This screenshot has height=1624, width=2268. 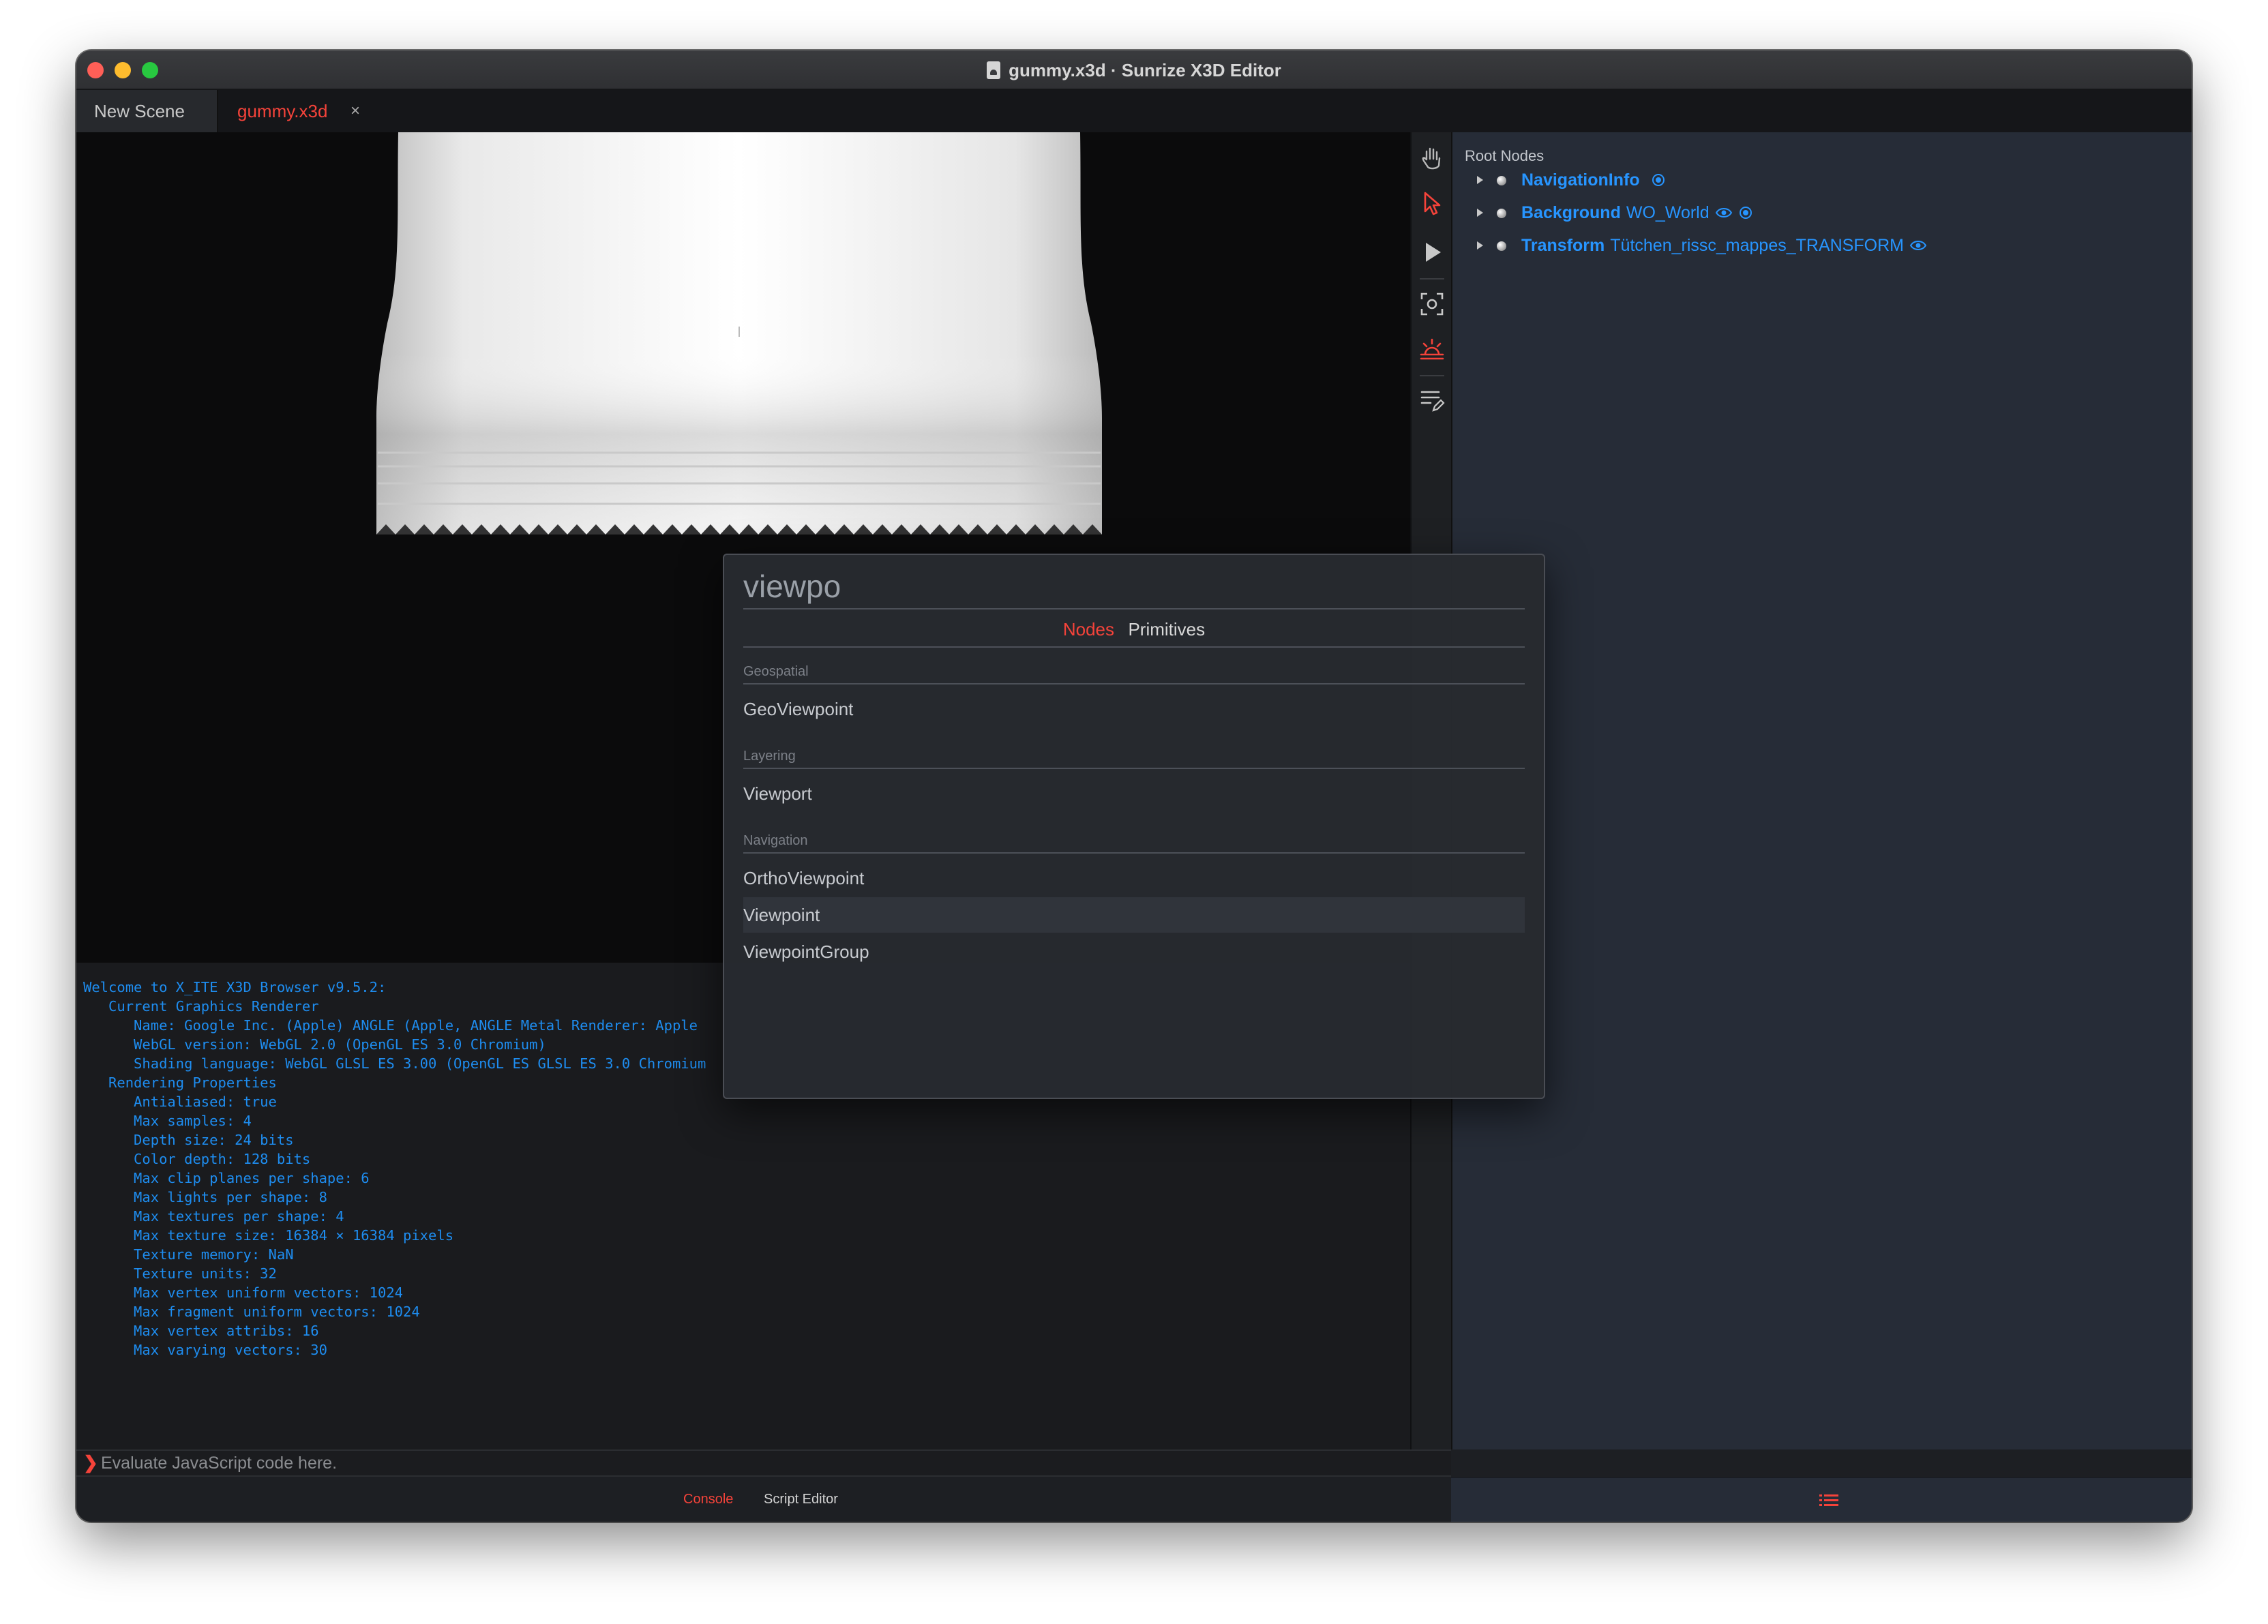 What do you see at coordinates (1432, 252) in the screenshot?
I see `play-icon` at bounding box center [1432, 252].